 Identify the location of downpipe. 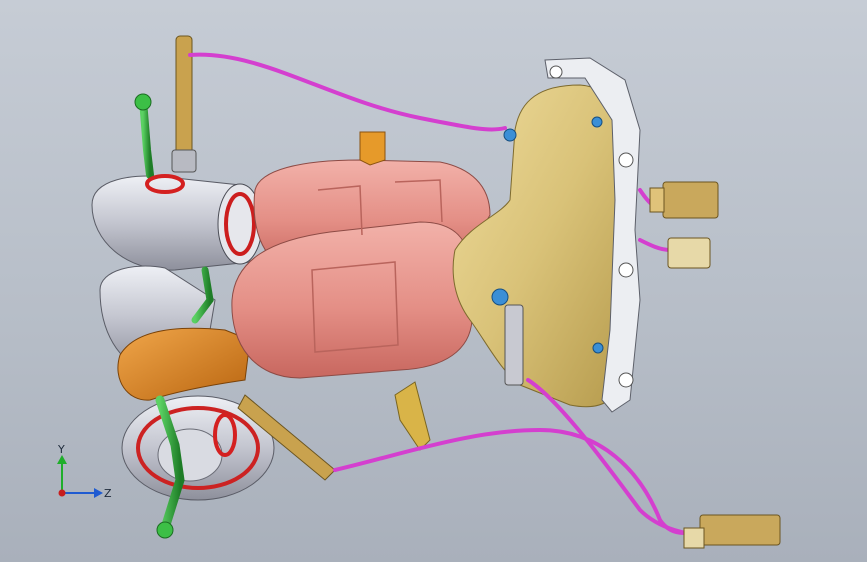
(184, 364).